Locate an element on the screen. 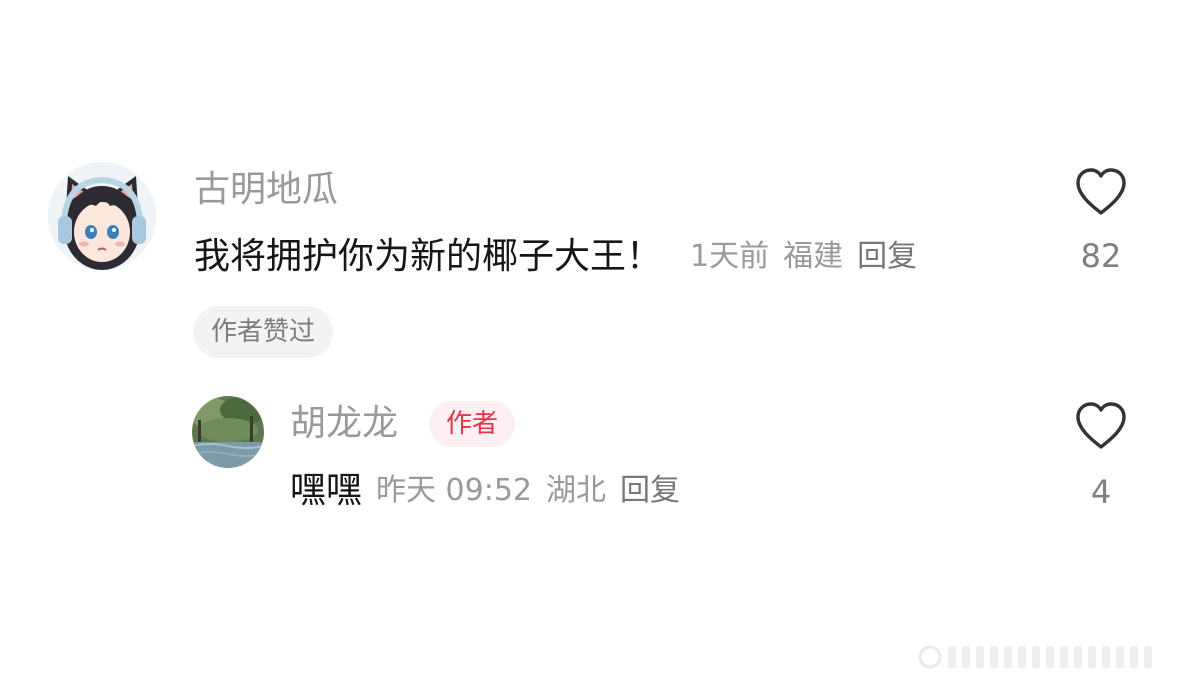 This screenshot has width=1179, height=687. commenter-username: 古明地瓜 is located at coordinates (266, 190).